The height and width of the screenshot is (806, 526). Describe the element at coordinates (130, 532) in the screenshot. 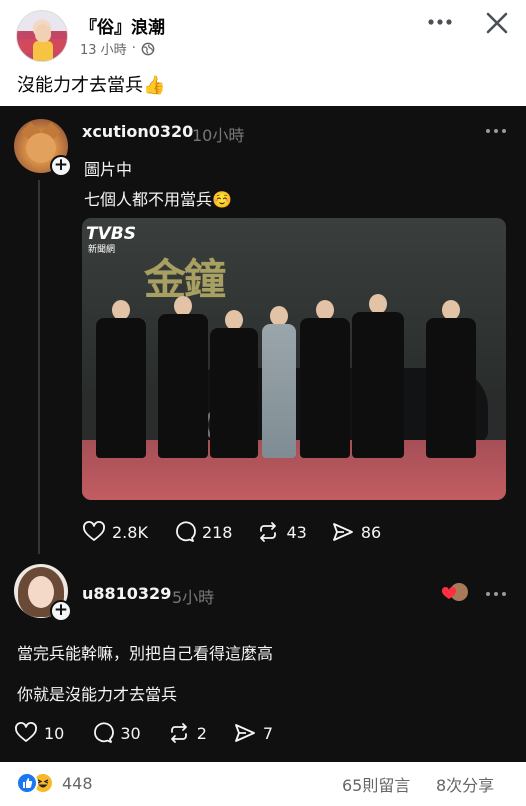

I see `like-count: 2.8K` at that location.